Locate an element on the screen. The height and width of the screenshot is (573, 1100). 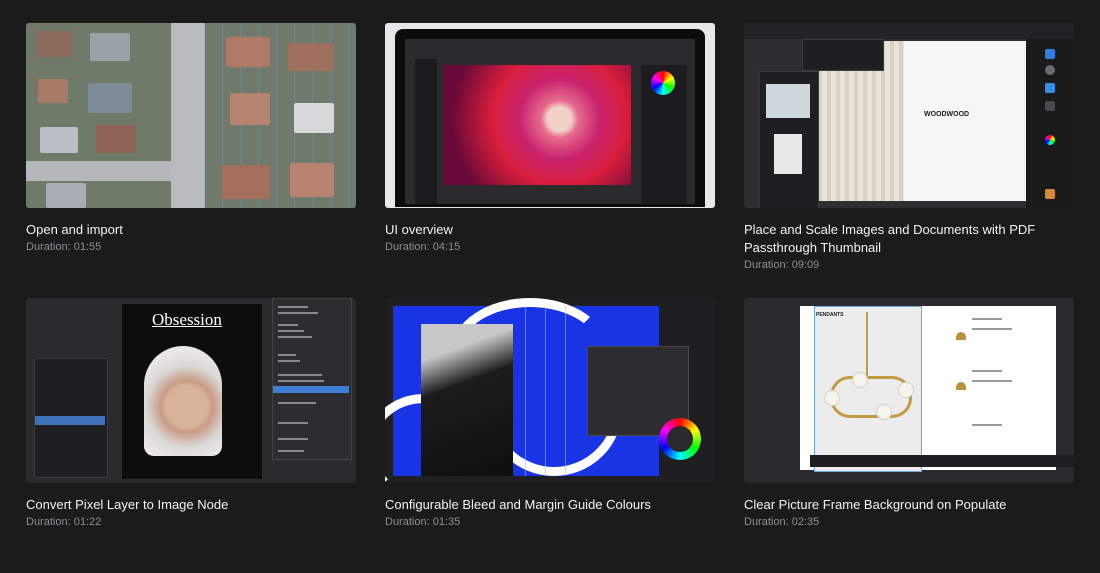
duration-value: 02:35 is located at coordinates (805, 522).